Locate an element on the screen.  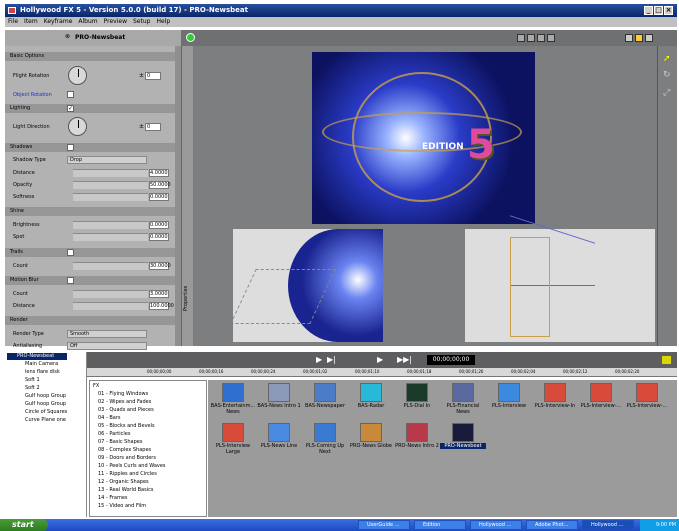
fx-category: 01 - Flying Windows is located at coordinates (123, 394).